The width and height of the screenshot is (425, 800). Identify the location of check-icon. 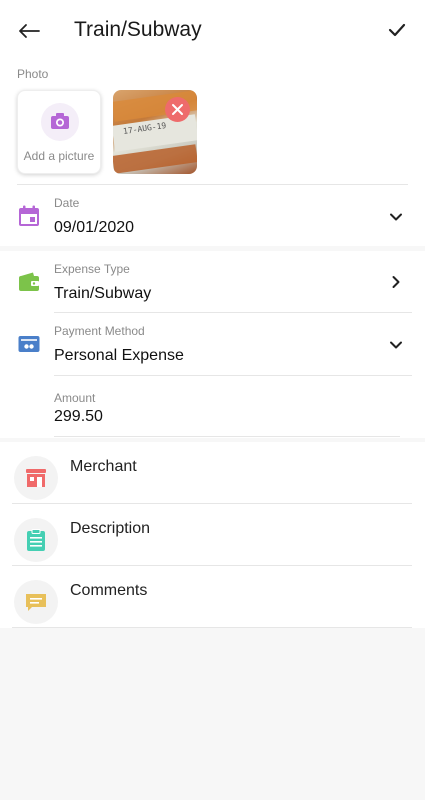
(397, 30).